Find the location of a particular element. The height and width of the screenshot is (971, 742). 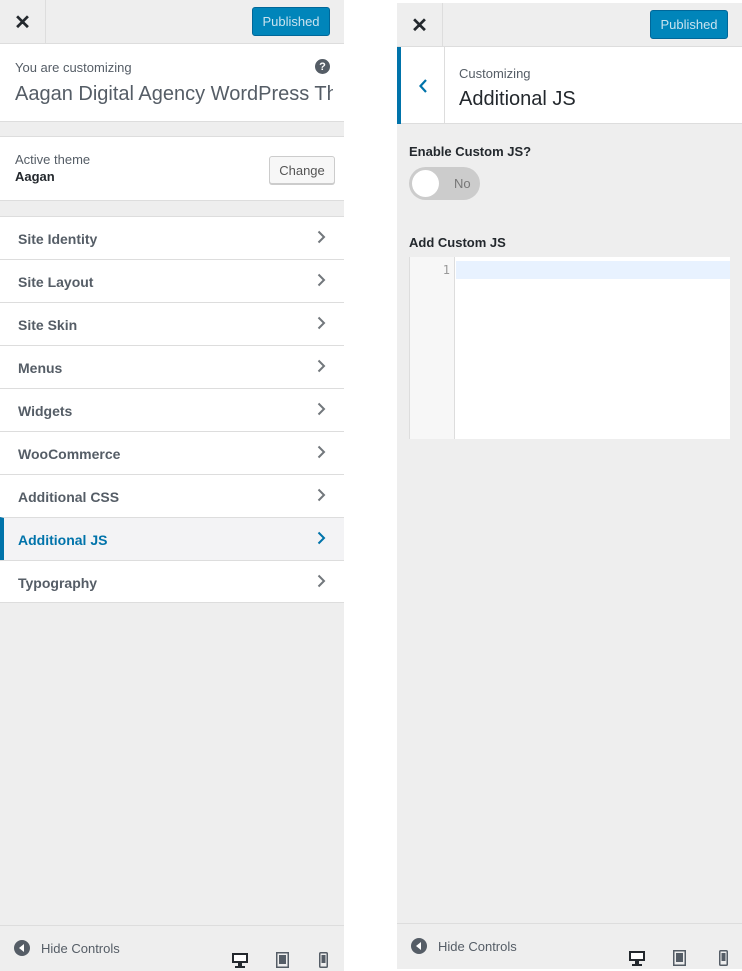

menu-item-site-identity: Site Identity is located at coordinates (172, 237).